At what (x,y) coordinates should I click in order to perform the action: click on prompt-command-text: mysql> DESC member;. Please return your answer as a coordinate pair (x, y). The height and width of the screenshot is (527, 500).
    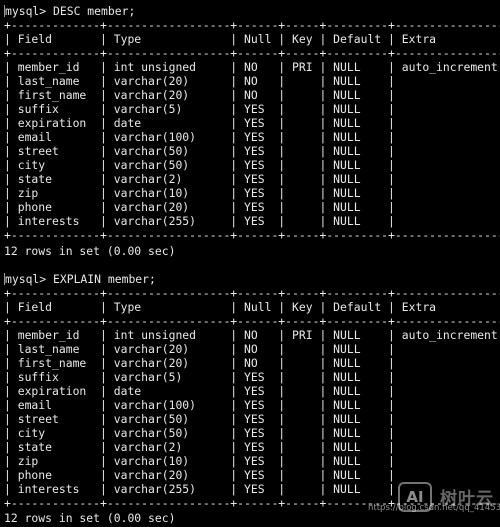
    Looking at the image, I should click on (70, 11).